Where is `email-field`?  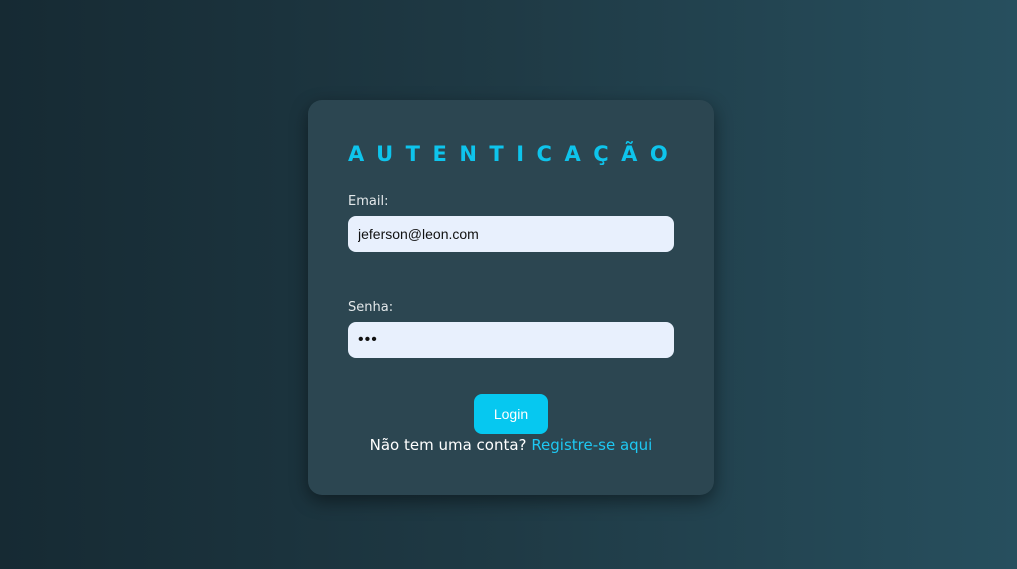 email-field is located at coordinates (511, 234).